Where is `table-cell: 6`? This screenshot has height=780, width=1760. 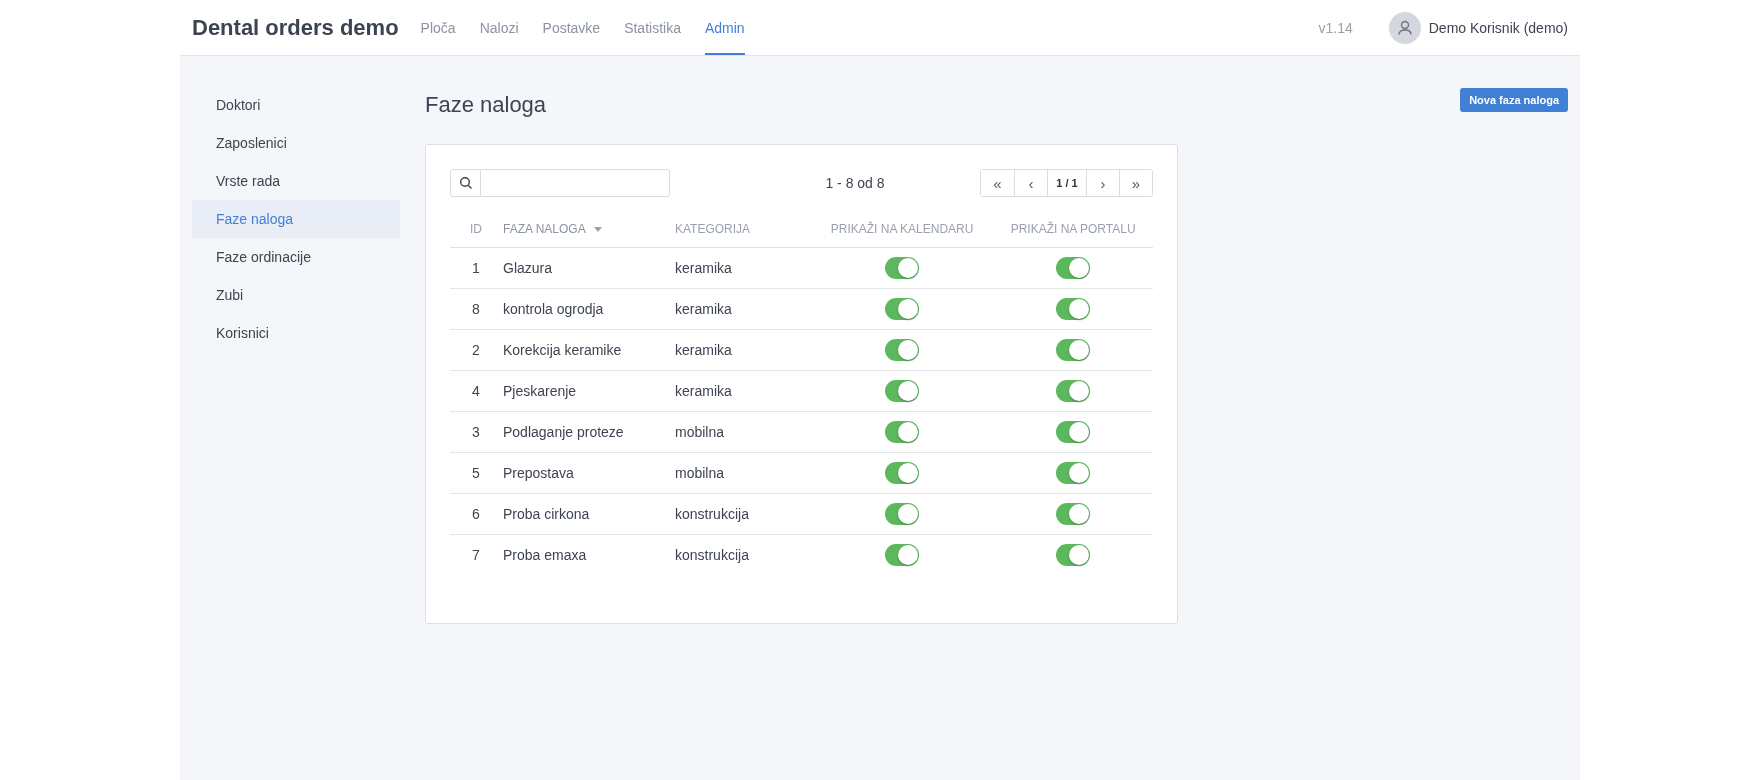
table-cell: 6 is located at coordinates (476, 514).